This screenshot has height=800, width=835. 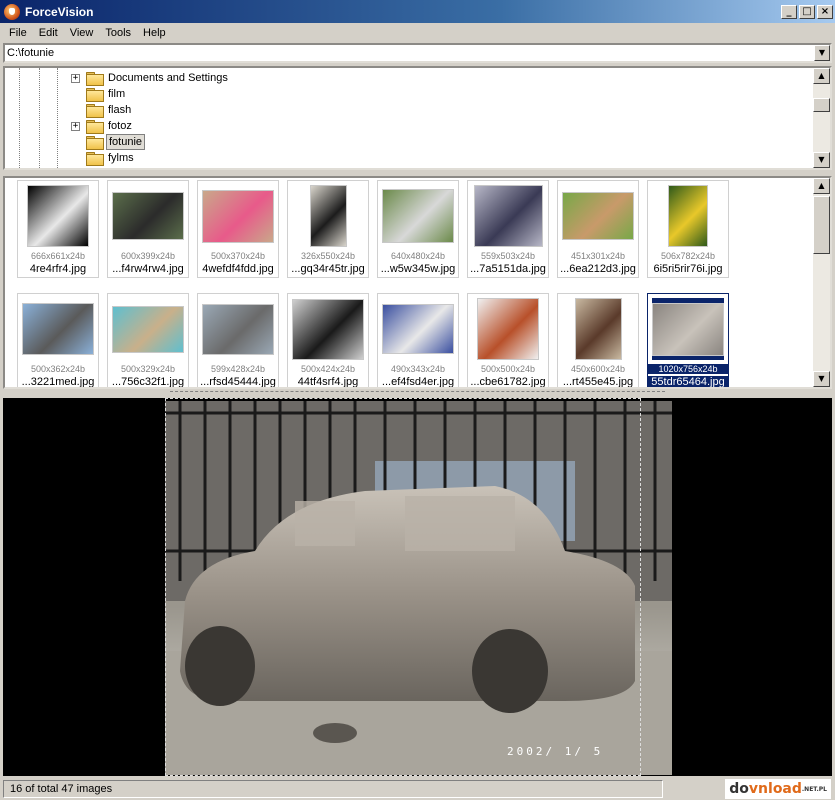 I want to click on tree-item-label: fylms, so click(x=121, y=158).